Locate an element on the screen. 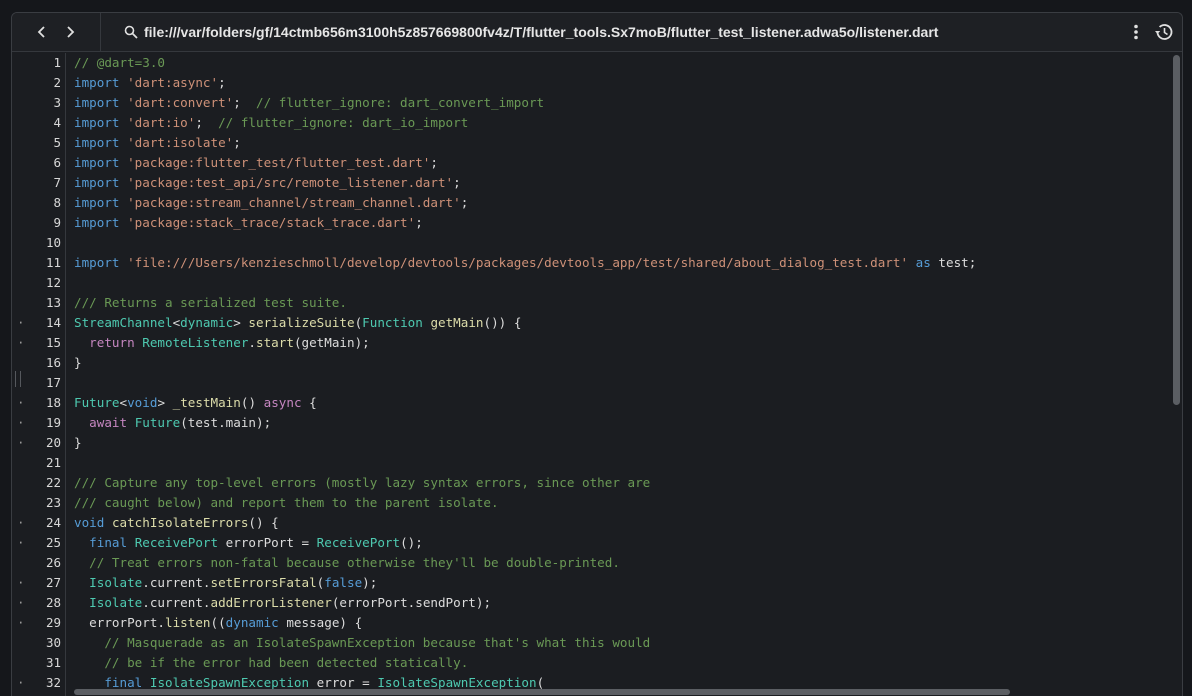  code-token: as is located at coordinates (923, 262).